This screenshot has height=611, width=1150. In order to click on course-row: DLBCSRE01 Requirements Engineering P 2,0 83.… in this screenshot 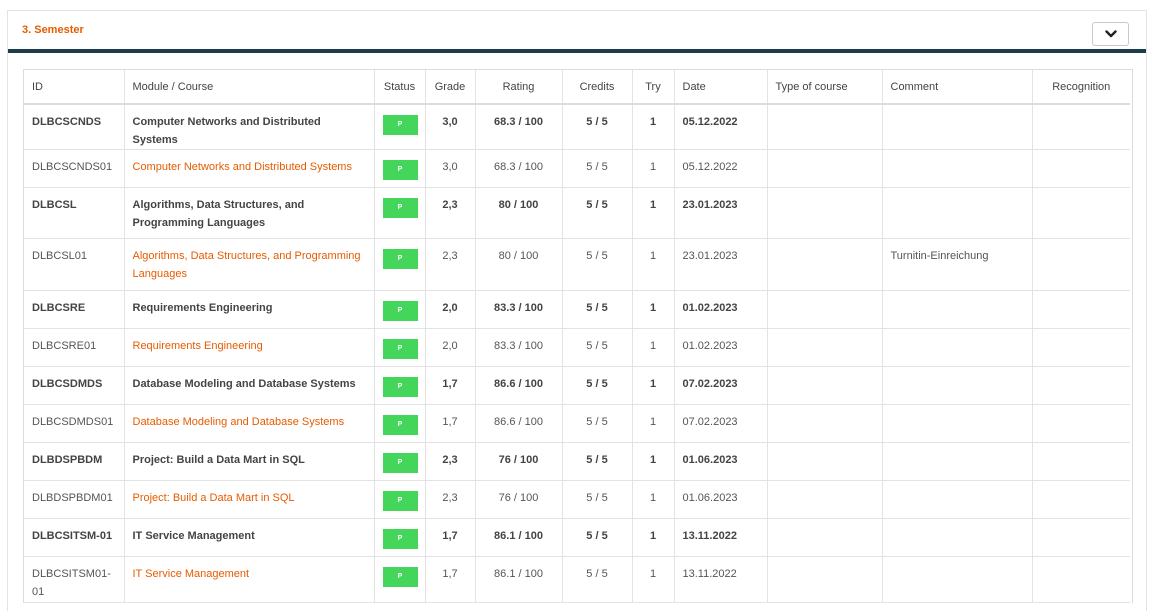, I will do `click(577, 347)`.